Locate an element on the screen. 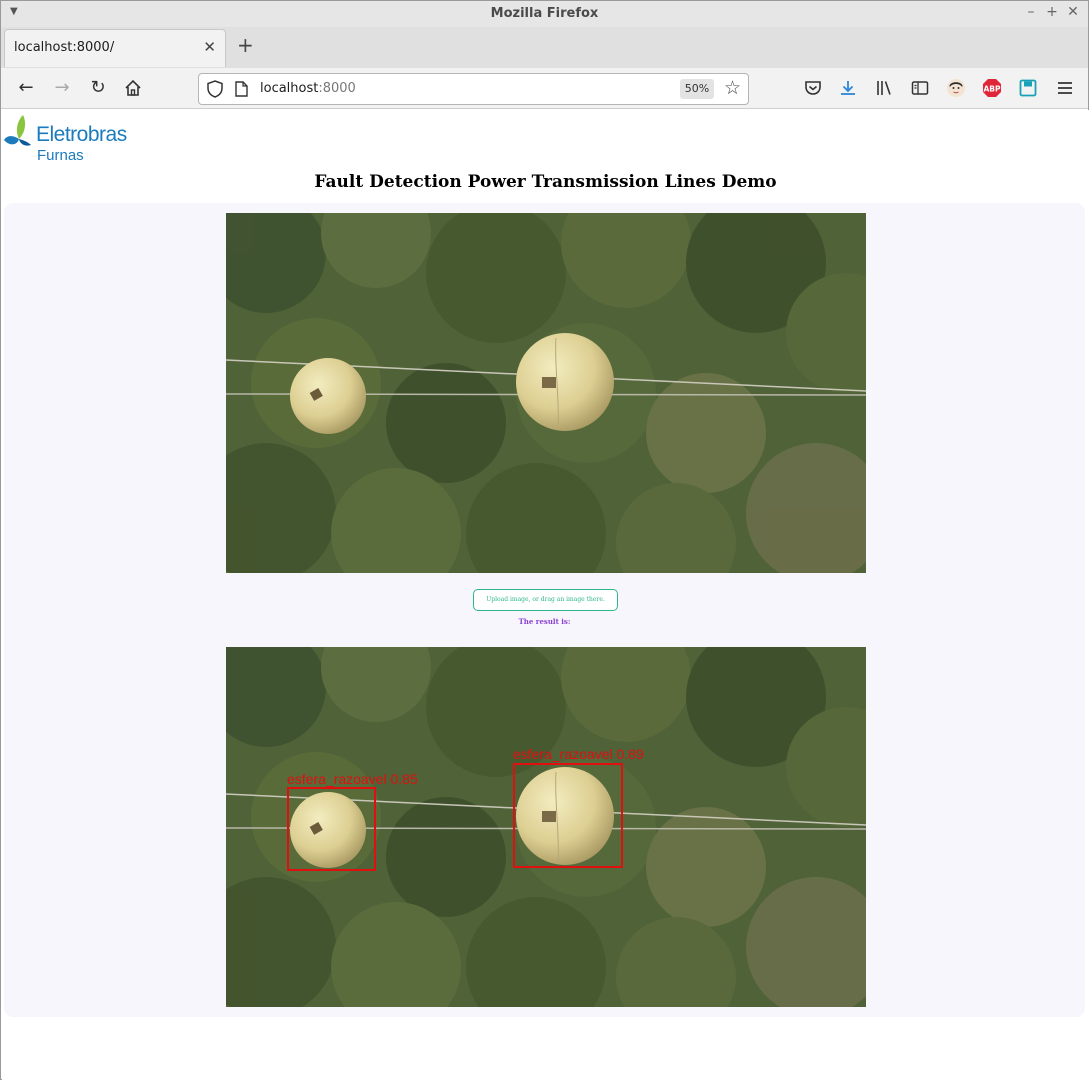  account-avatar-icon is located at coordinates (956, 88).